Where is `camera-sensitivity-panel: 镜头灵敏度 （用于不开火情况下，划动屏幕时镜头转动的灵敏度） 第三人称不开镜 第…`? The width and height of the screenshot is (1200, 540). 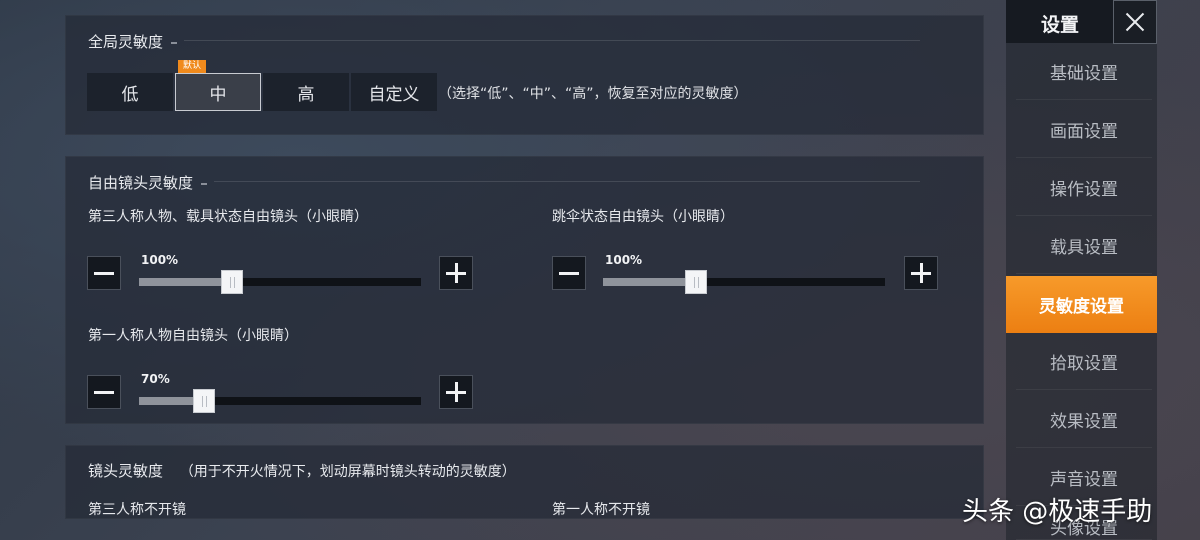 camera-sensitivity-panel: 镜头灵敏度 （用于不开火情况下，划动屏幕时镜头转动的灵敏度） 第三人称不开镜 第… is located at coordinates (524, 482).